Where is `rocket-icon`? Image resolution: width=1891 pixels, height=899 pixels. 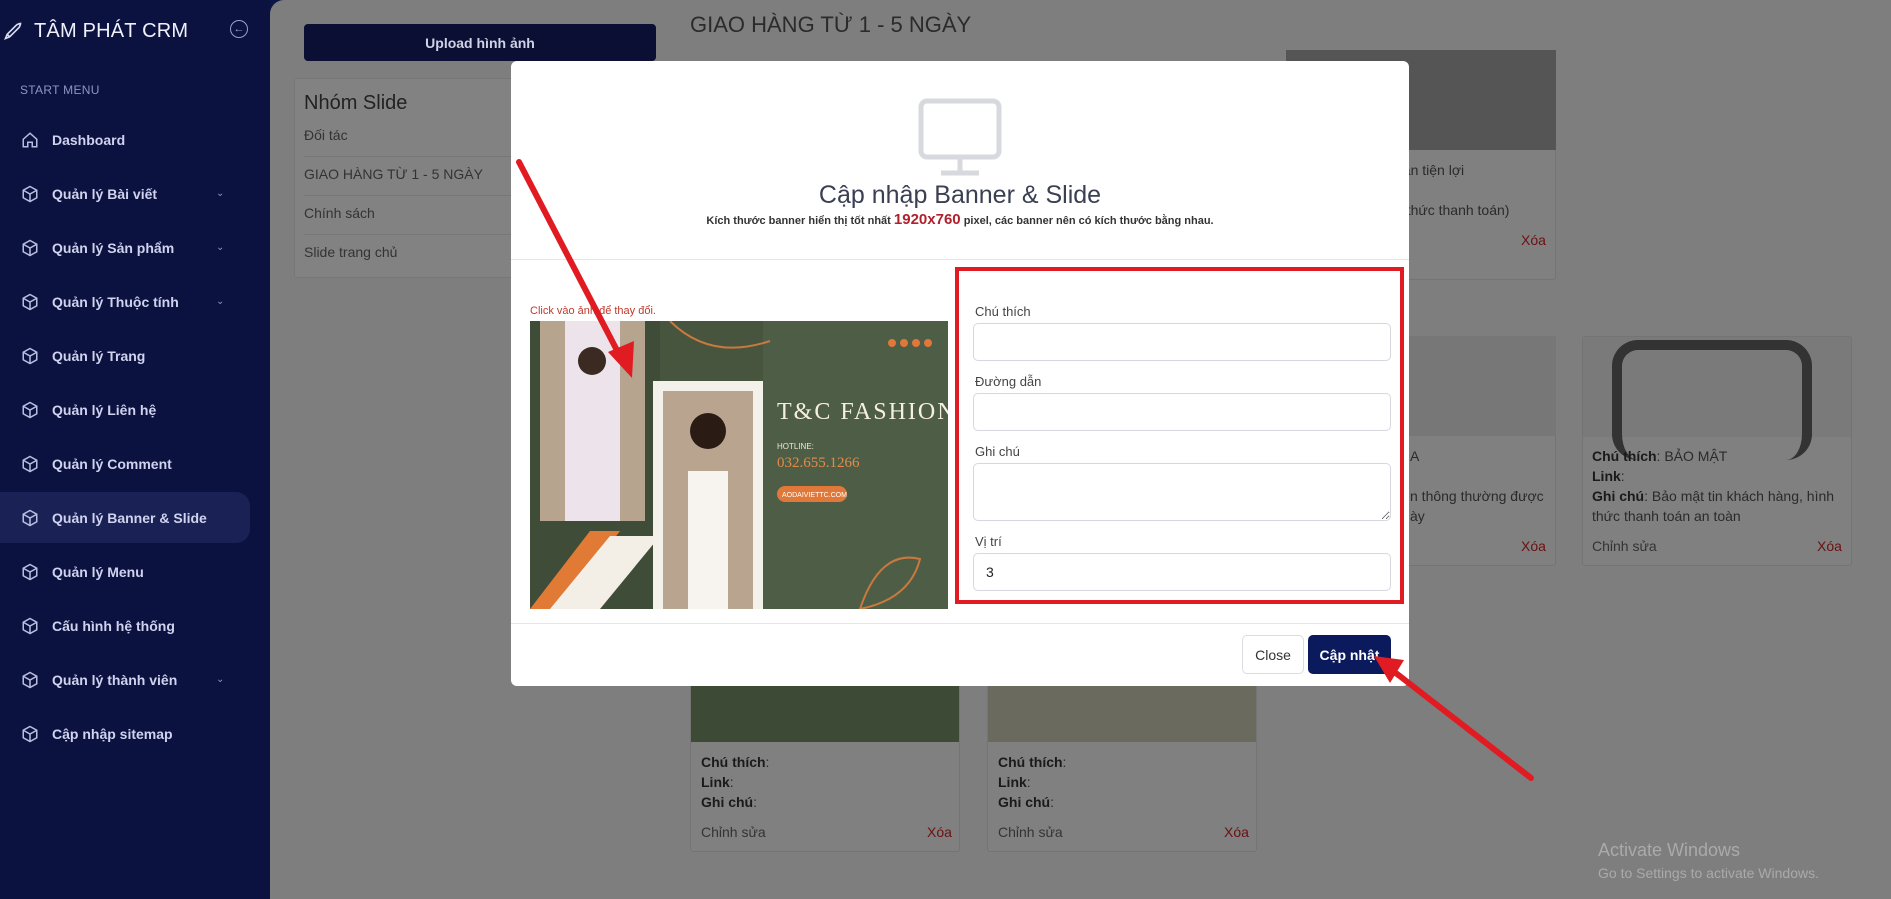
rocket-icon is located at coordinates (13, 31).